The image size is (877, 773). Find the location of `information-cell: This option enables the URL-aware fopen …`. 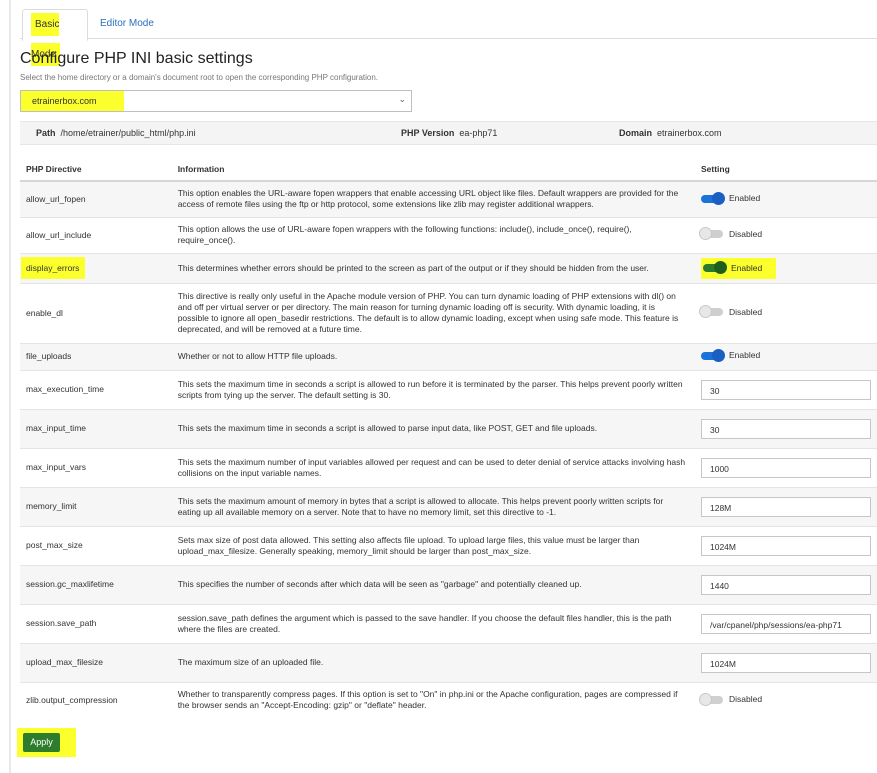

information-cell: This option enables the URL-aware fopen … is located at coordinates (433, 198).